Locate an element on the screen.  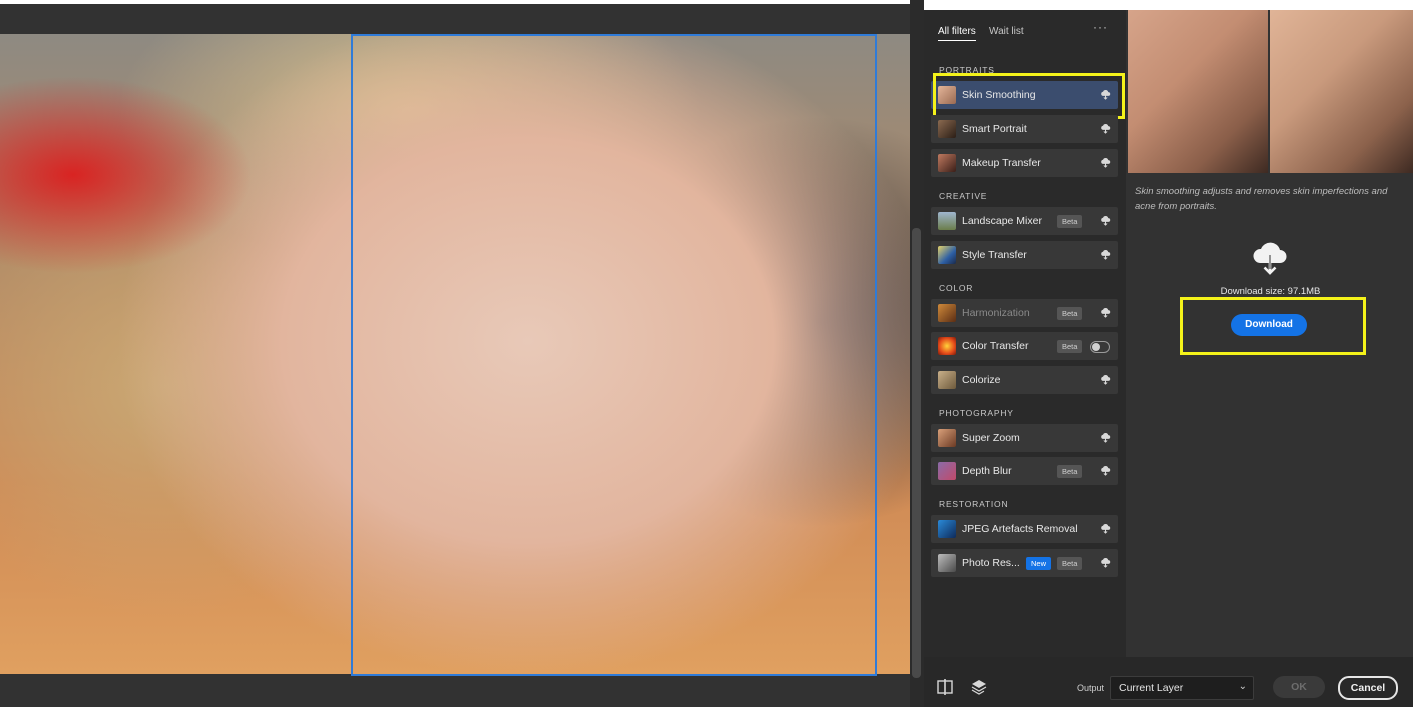
output-select: Current Layer ⌄ is located at coordinates (1182, 688).